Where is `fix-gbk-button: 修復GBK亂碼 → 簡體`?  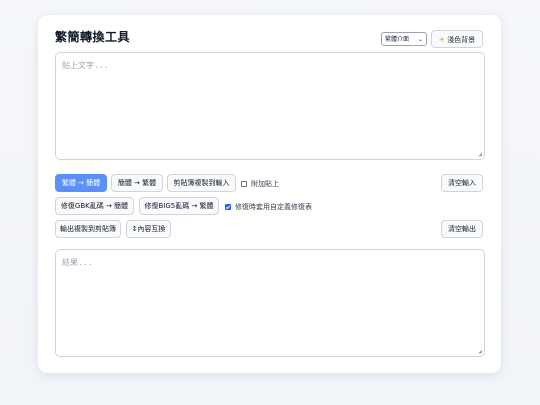 fix-gbk-button: 修復GBK亂碼 → 簡體 is located at coordinates (94, 206).